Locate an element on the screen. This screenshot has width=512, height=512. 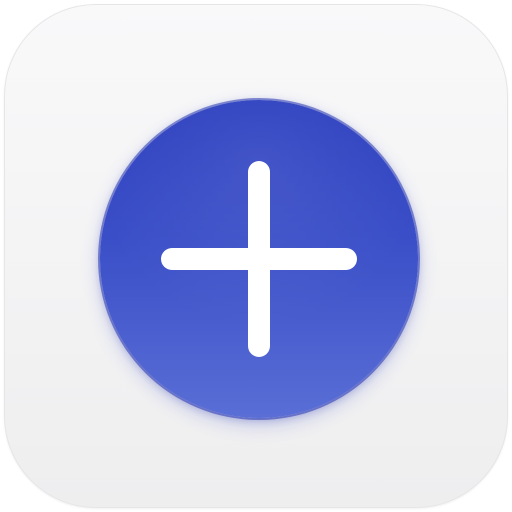
plus-icon is located at coordinates (259, 259).